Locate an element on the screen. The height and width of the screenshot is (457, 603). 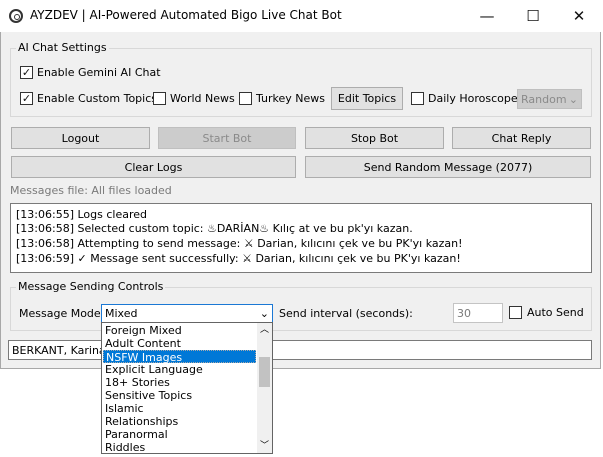
log-line: [13:06:55] Logs cleared is located at coordinates (82, 214).